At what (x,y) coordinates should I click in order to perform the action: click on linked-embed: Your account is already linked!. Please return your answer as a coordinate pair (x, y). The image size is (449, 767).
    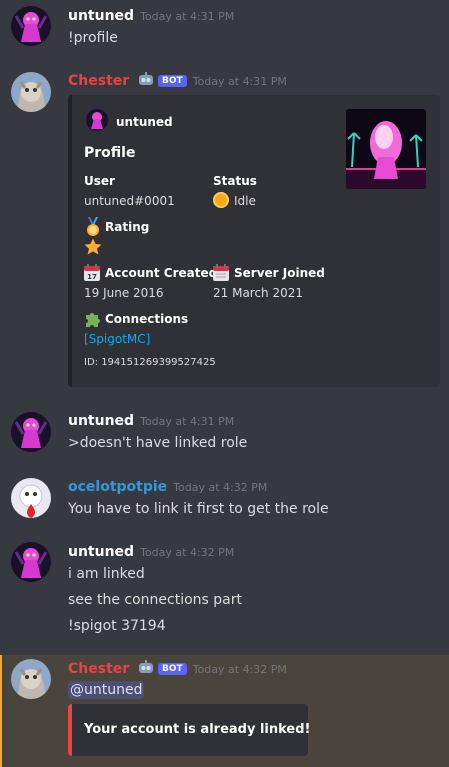
    Looking at the image, I should click on (189, 730).